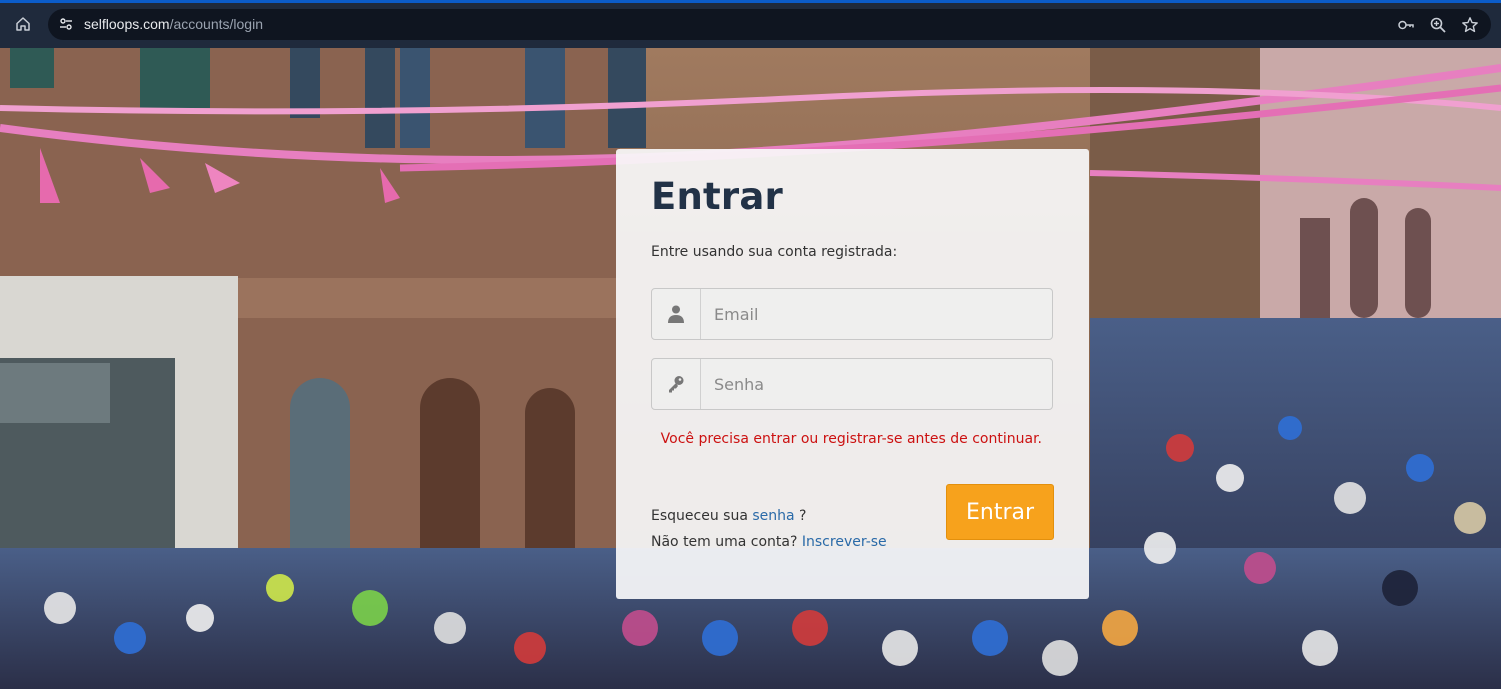 Image resolution: width=1501 pixels, height=689 pixels. I want to click on browser-toolbar: selfloops.com/accounts/login, so click(750, 24).